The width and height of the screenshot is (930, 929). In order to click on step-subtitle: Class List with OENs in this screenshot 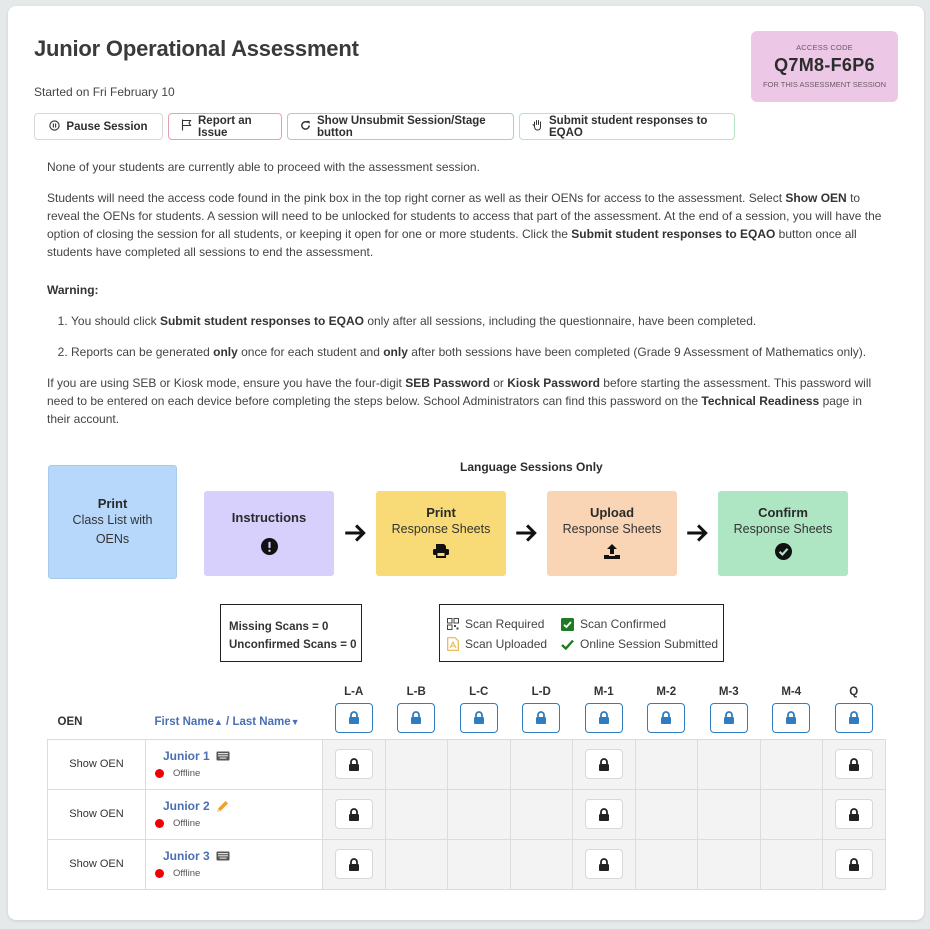, I will do `click(112, 529)`.